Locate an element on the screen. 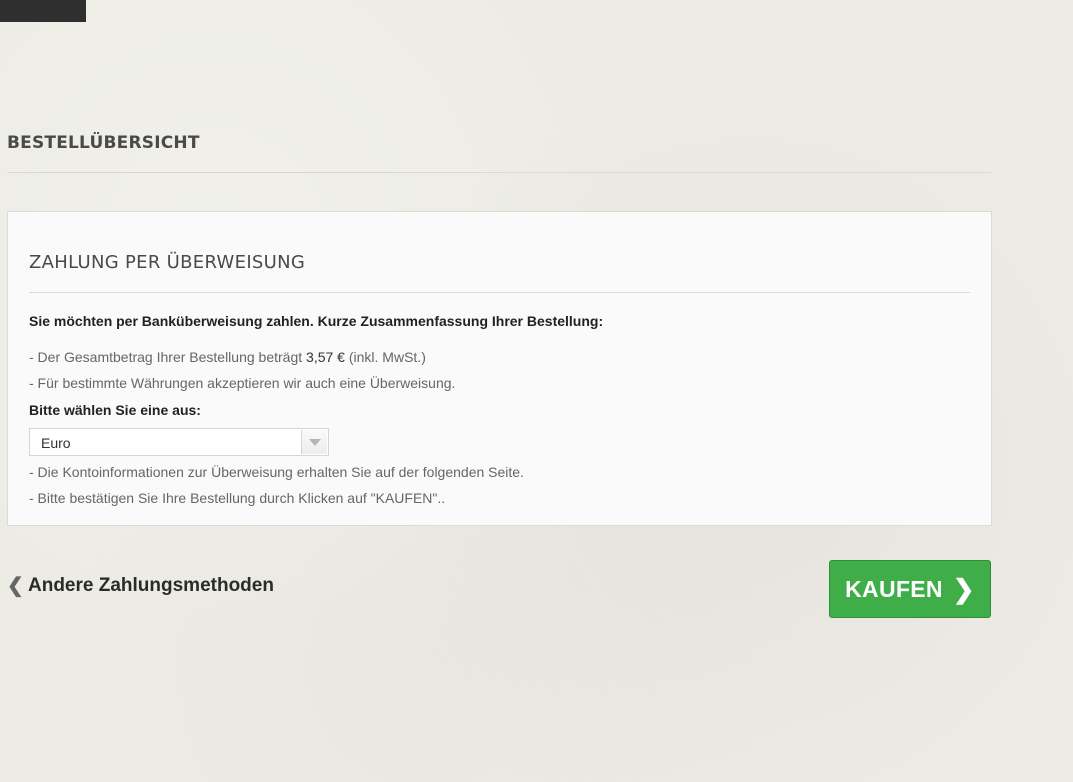  top-dark-block is located at coordinates (43, 11).